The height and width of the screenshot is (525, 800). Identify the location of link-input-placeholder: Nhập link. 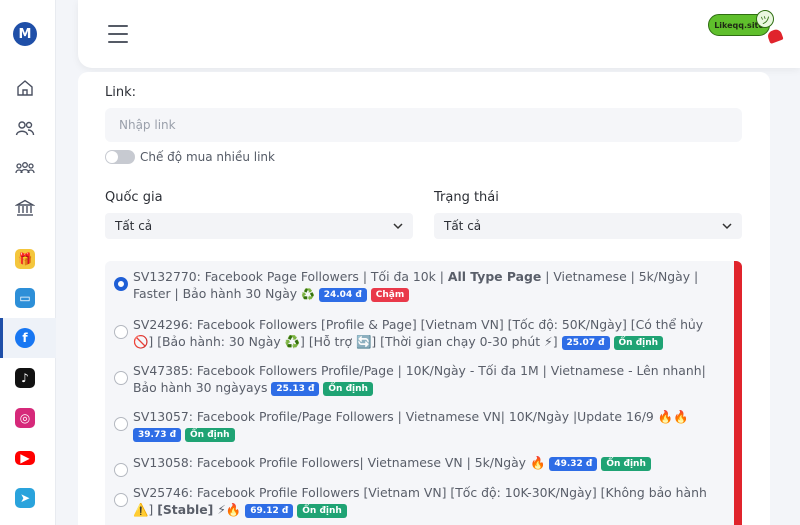
(147, 125).